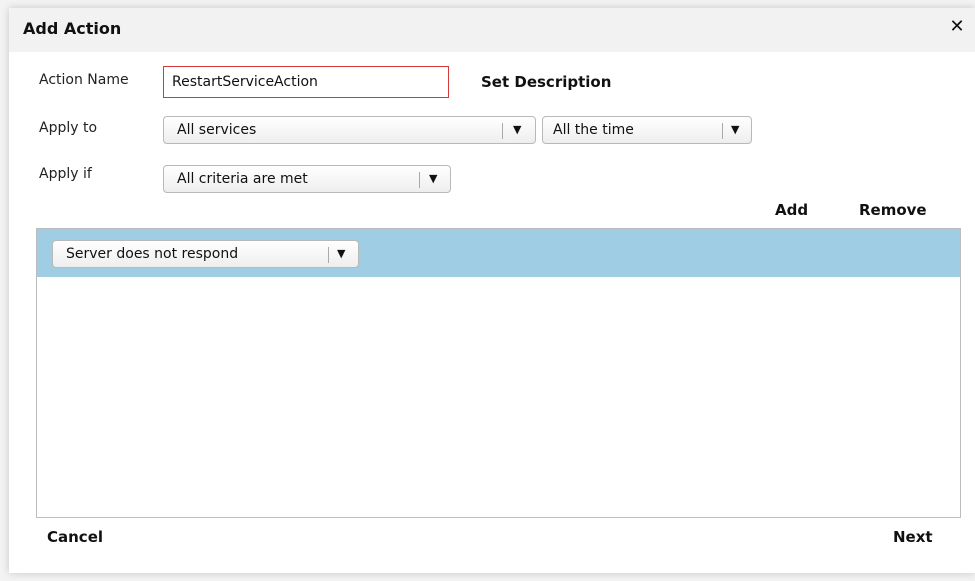 This screenshot has height=581, width=975. I want to click on remove-criteria-button: Remove, so click(893, 210).